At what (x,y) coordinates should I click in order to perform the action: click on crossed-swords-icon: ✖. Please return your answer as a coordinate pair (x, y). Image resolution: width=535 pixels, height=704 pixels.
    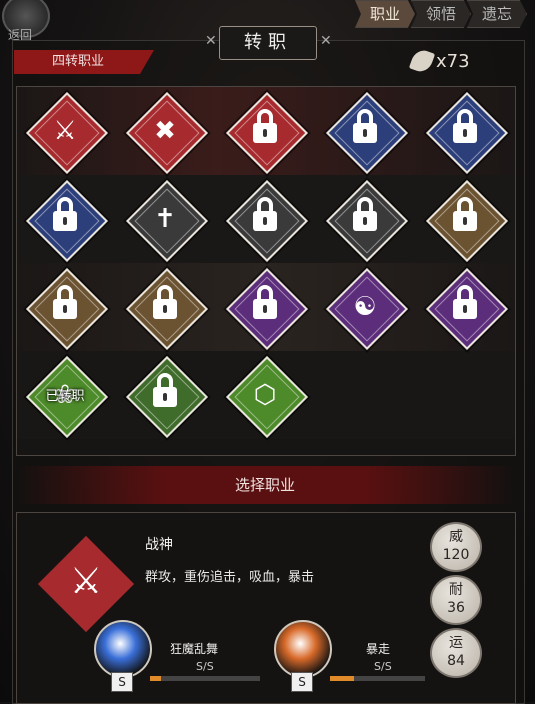
    Looking at the image, I should click on (165, 131).